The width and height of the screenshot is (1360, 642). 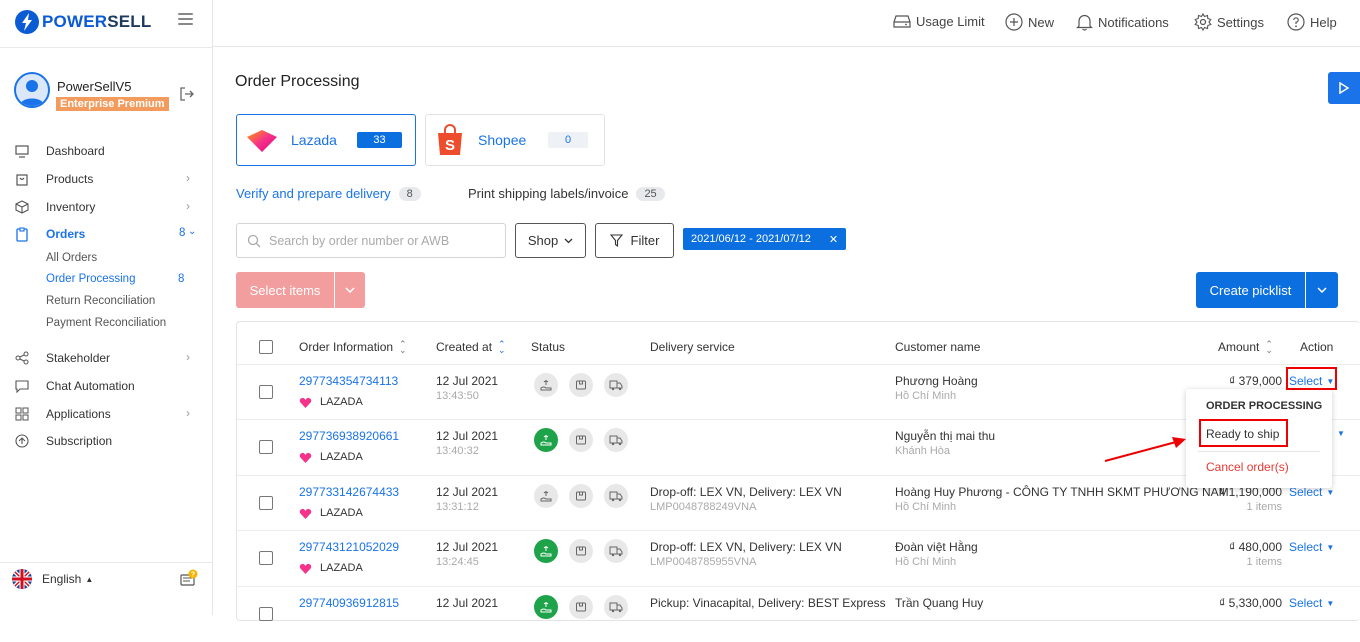 I want to click on nav-inventory: Inventory, so click(x=54, y=207).